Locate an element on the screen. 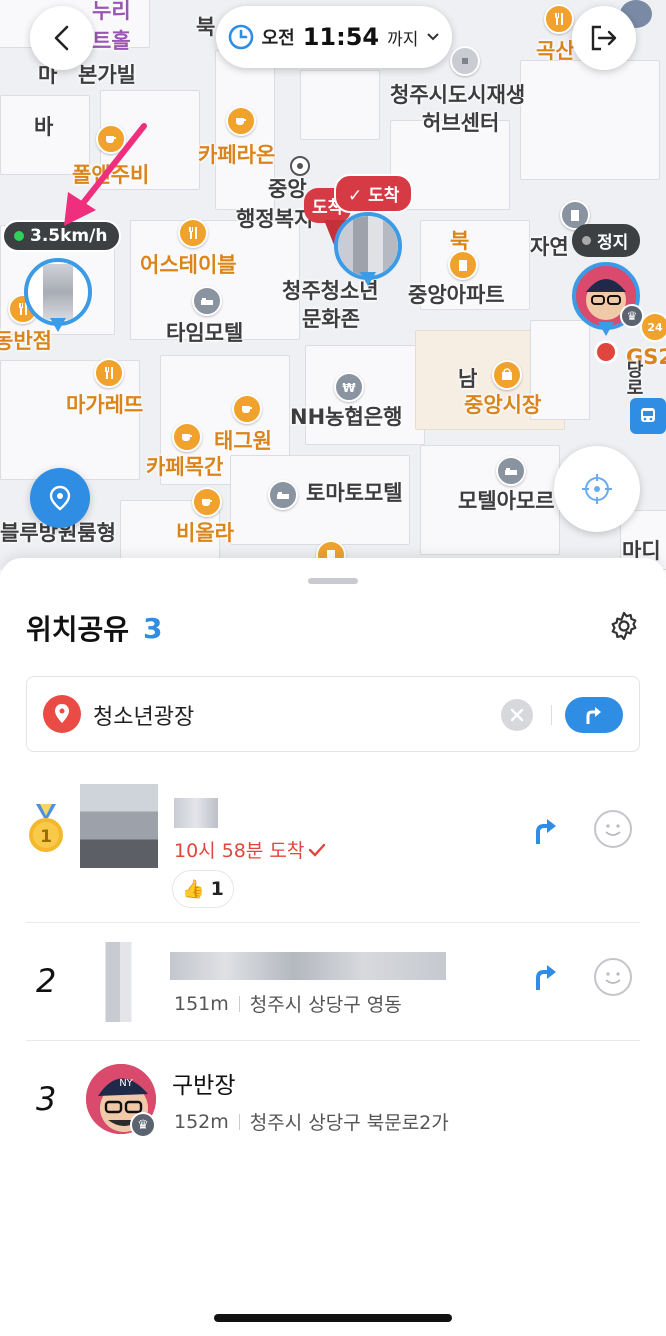 This screenshot has height=1336, width=666. gear-icon is located at coordinates (624, 626).